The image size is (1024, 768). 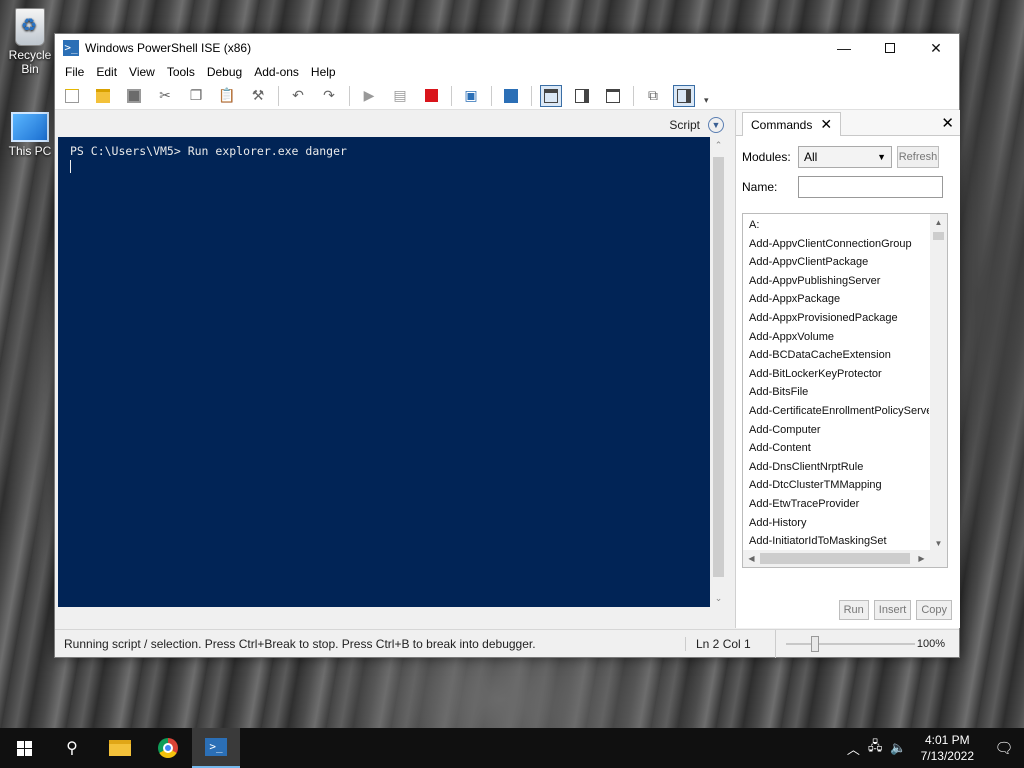 I want to click on command-list-item: Add-History, so click(x=839, y=523).